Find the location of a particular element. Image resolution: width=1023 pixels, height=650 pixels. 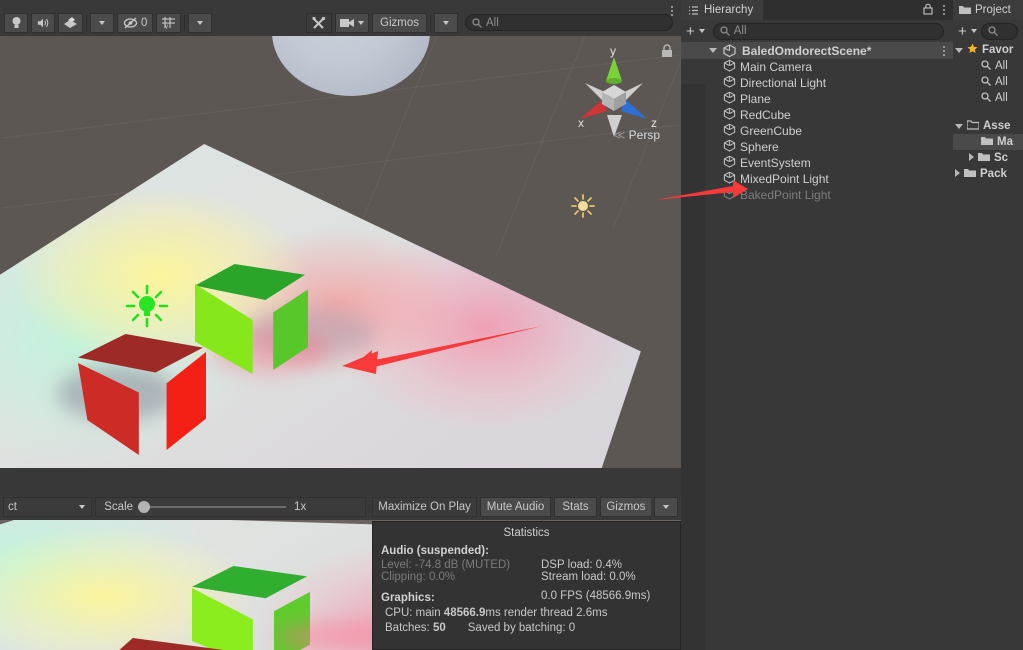

projection-mode-label: ≪ Persp is located at coordinates (636, 135).